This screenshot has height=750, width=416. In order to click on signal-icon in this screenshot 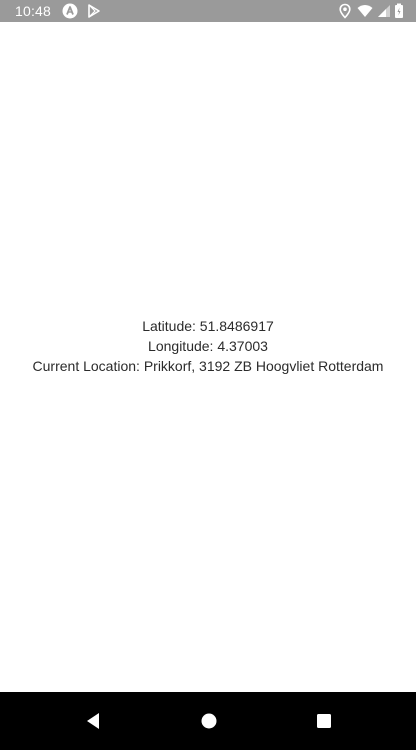, I will do `click(383, 11)`.